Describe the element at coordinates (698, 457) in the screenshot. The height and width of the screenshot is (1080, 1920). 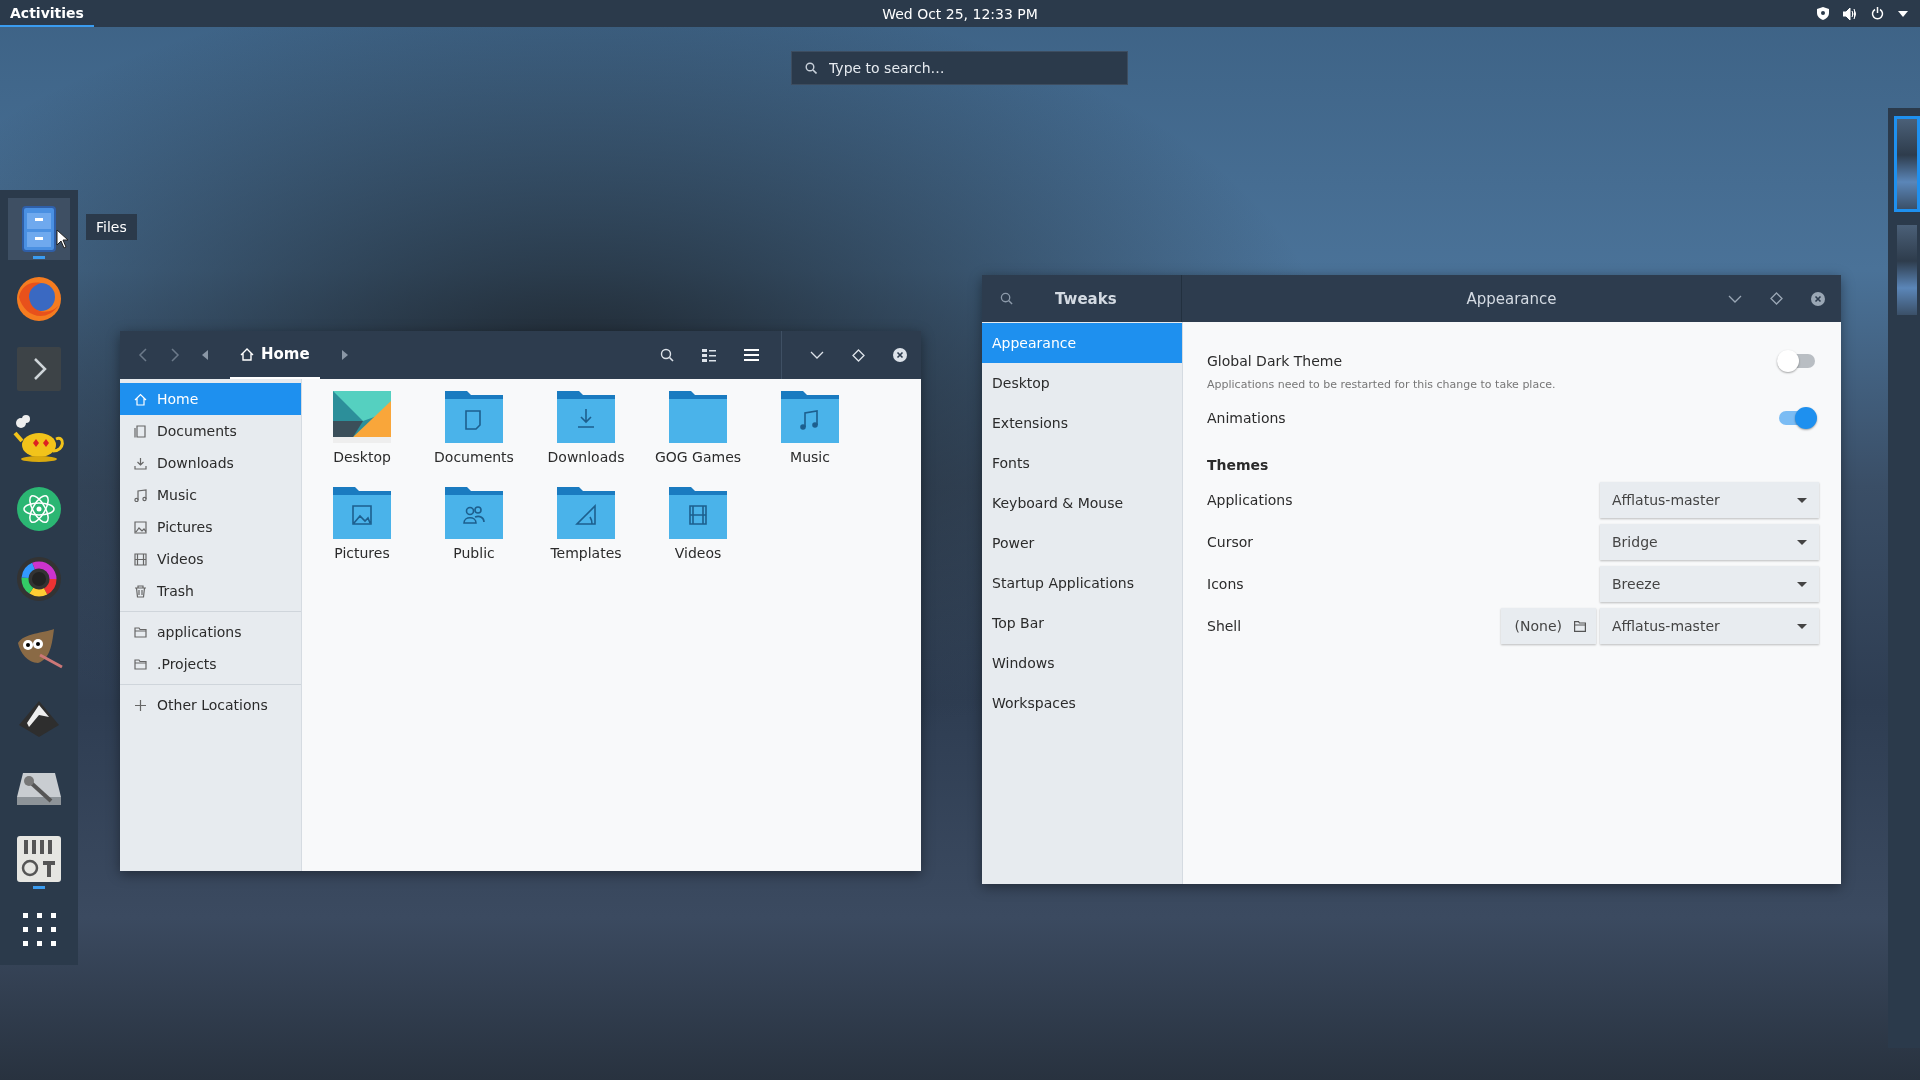
I see `file-name: GOG Games` at that location.